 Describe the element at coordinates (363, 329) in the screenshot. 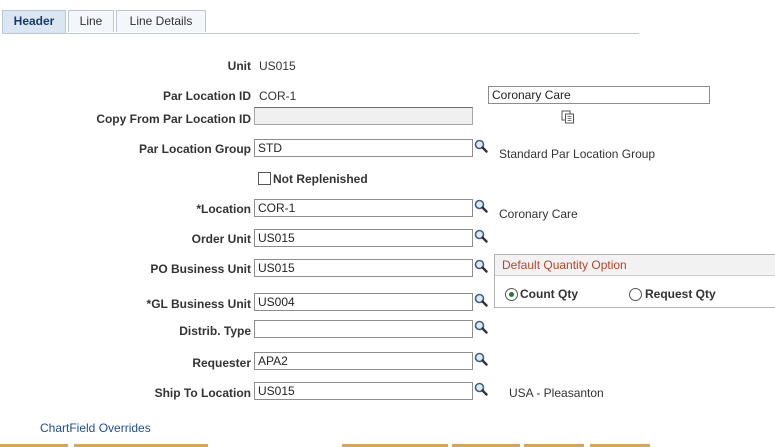

I see `distrib-type-field` at that location.